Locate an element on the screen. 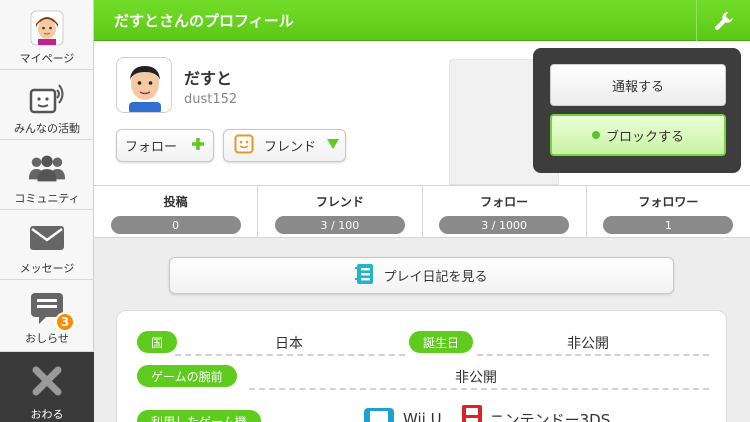 This screenshot has width=750, height=422. stat-label: フォロー is located at coordinates (504, 202).